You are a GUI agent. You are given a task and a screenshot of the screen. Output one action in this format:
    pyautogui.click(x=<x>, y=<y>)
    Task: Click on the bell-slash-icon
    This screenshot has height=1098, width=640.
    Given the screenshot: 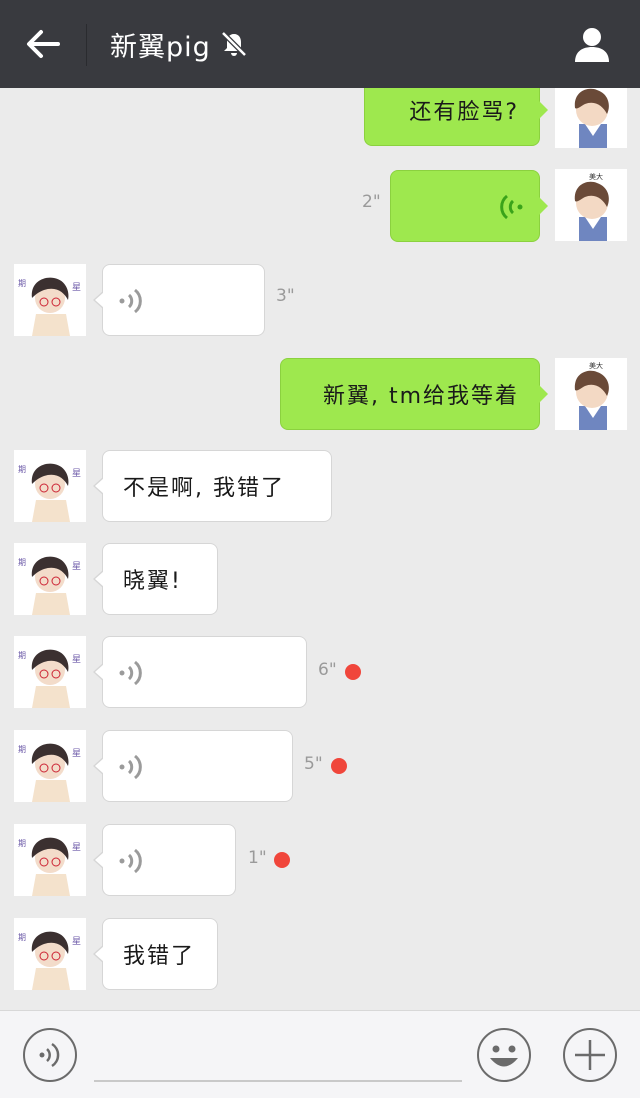 What is the action you would take?
    pyautogui.click(x=234, y=44)
    